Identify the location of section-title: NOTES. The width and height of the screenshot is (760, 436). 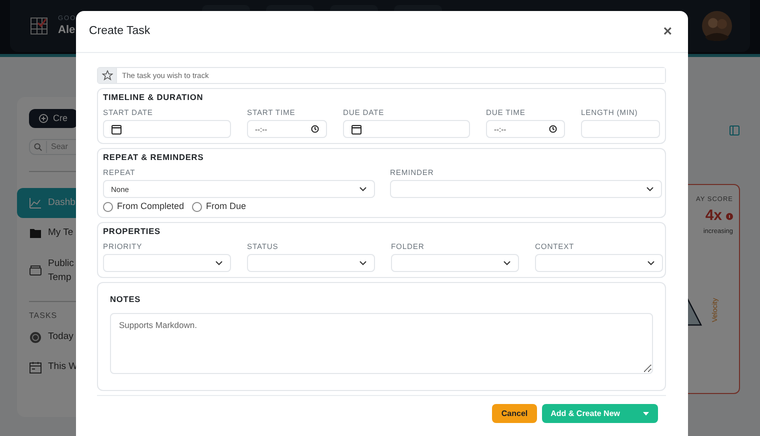
(125, 299).